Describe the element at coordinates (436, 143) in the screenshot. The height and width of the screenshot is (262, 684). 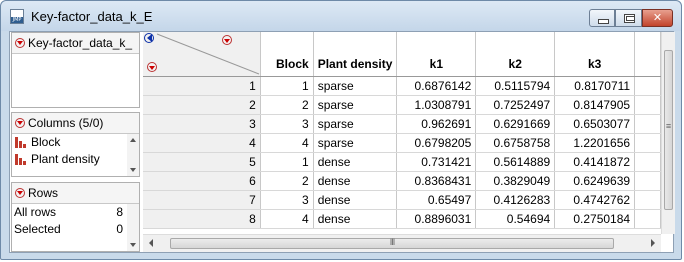
I see `cell-k1: 0.6798205` at that location.